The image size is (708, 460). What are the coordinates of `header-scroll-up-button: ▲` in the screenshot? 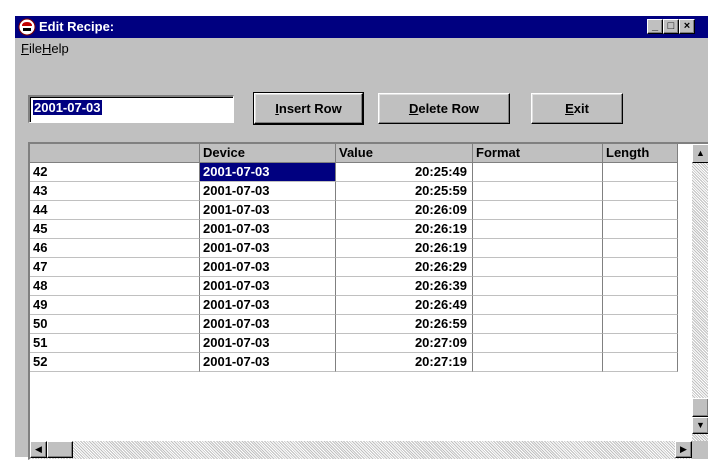 It's located at (700, 153).